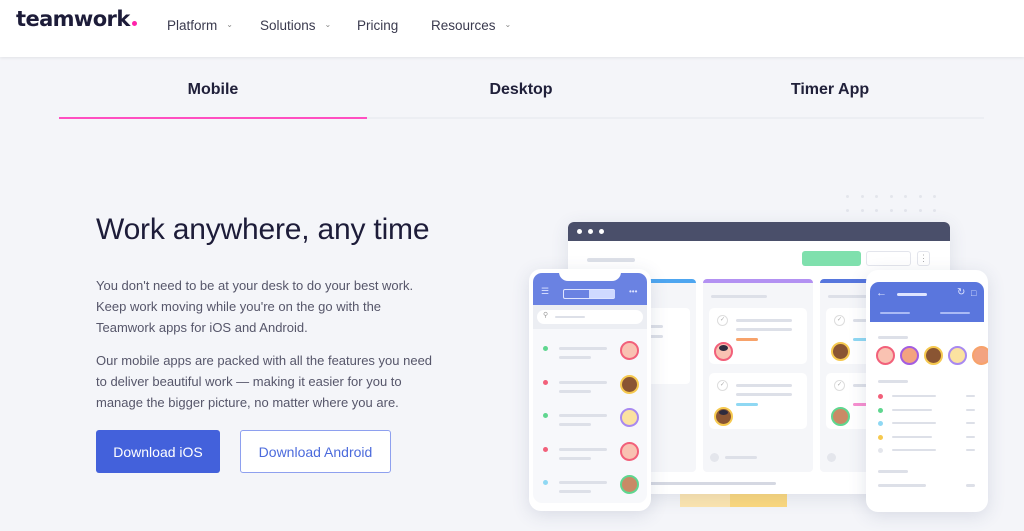 This screenshot has width=1024, height=531. Describe the element at coordinates (545, 291) in the screenshot. I see `menu-icon: ☰` at that location.